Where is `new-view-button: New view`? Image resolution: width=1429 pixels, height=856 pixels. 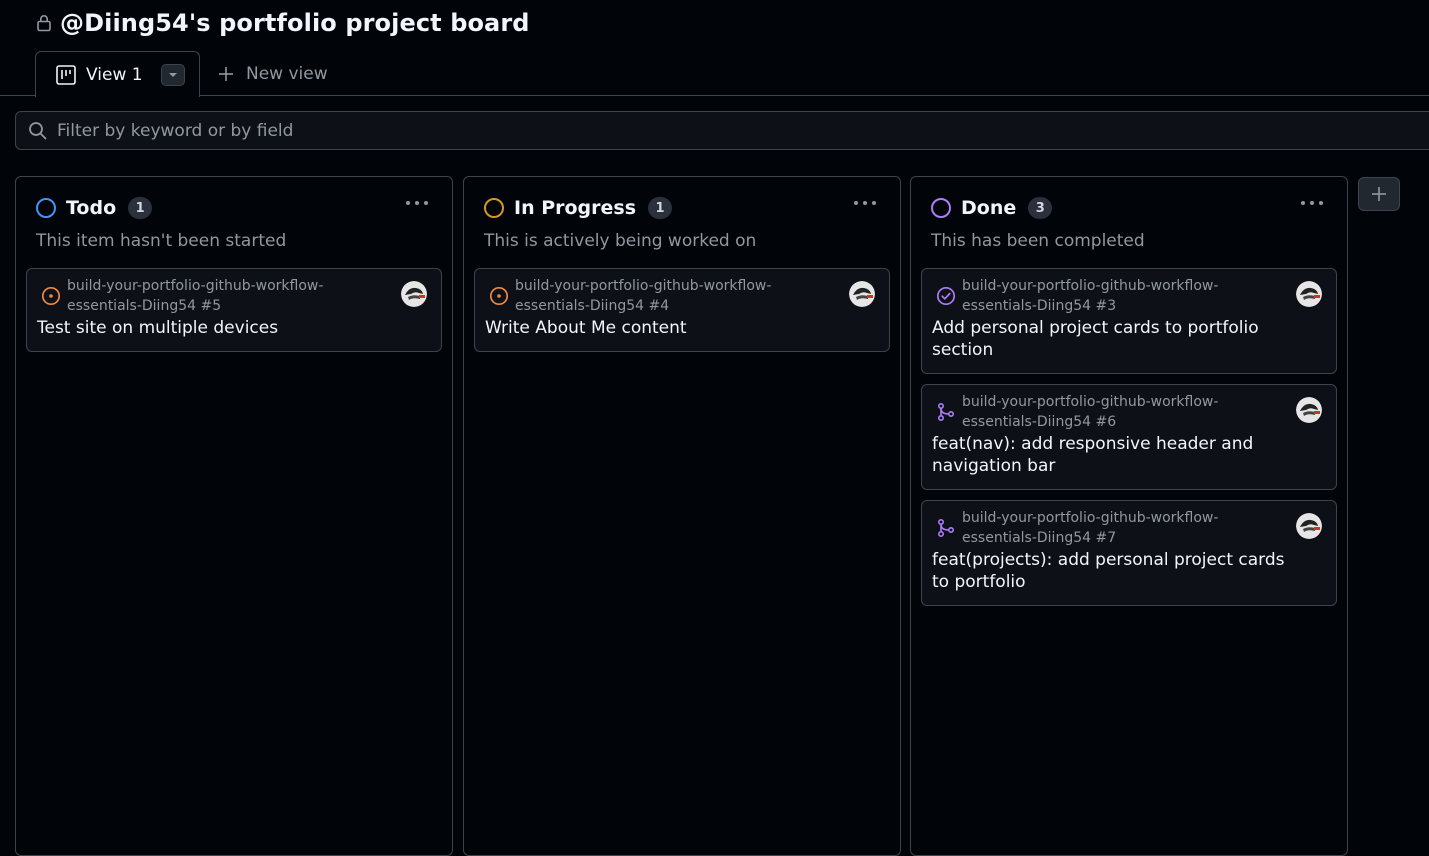 new-view-button: New view is located at coordinates (264, 73).